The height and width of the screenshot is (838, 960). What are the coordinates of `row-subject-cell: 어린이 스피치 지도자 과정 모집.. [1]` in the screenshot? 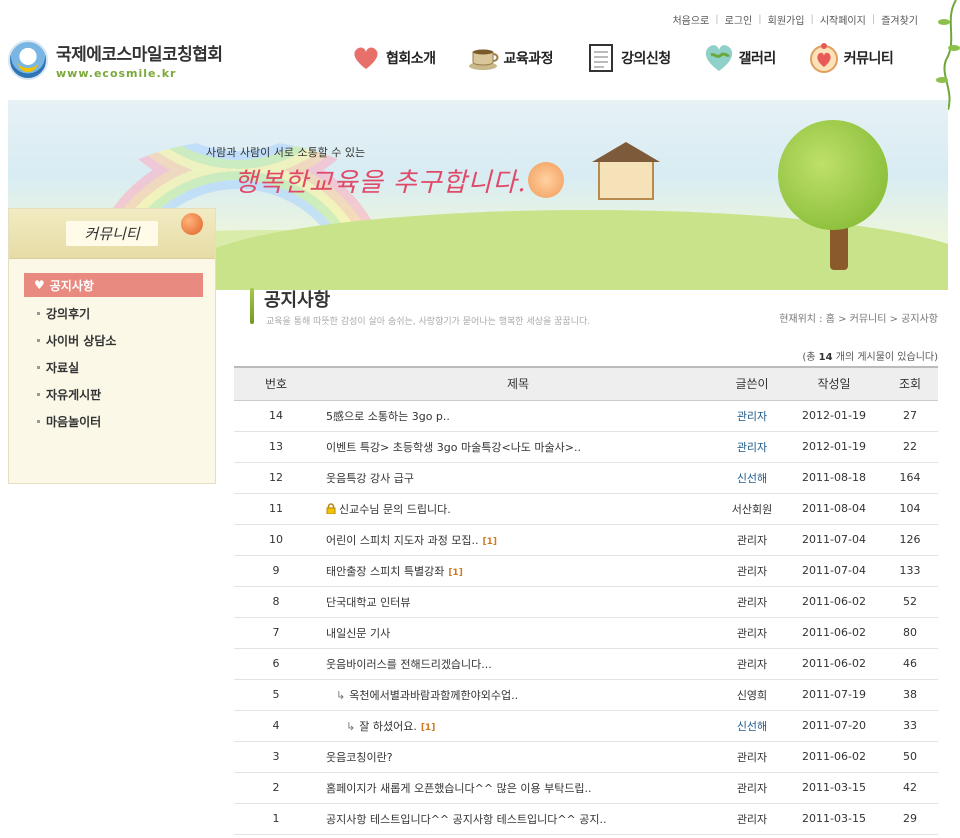 It's located at (518, 540).